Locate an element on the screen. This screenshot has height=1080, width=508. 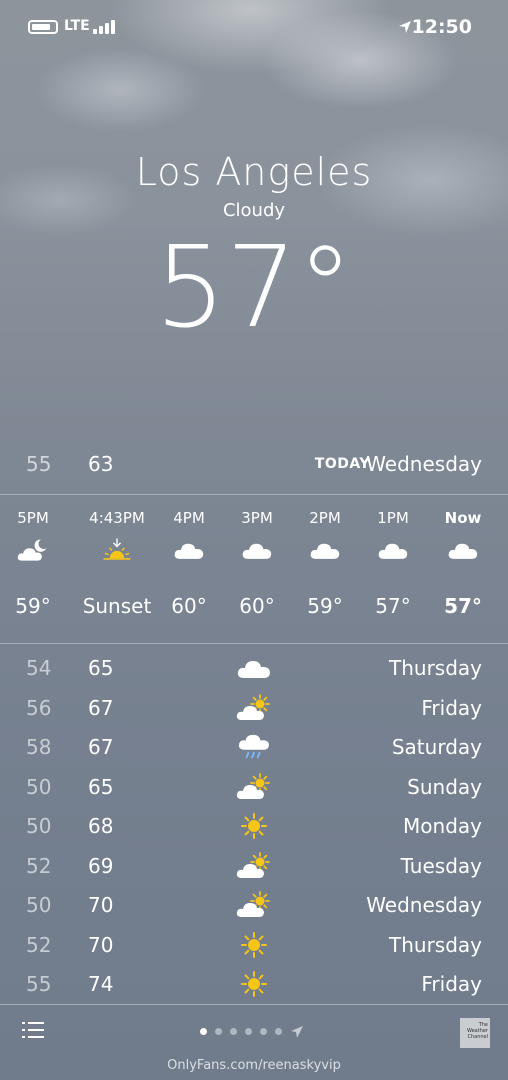
hourly-time: 5PM is located at coordinates (33, 518).